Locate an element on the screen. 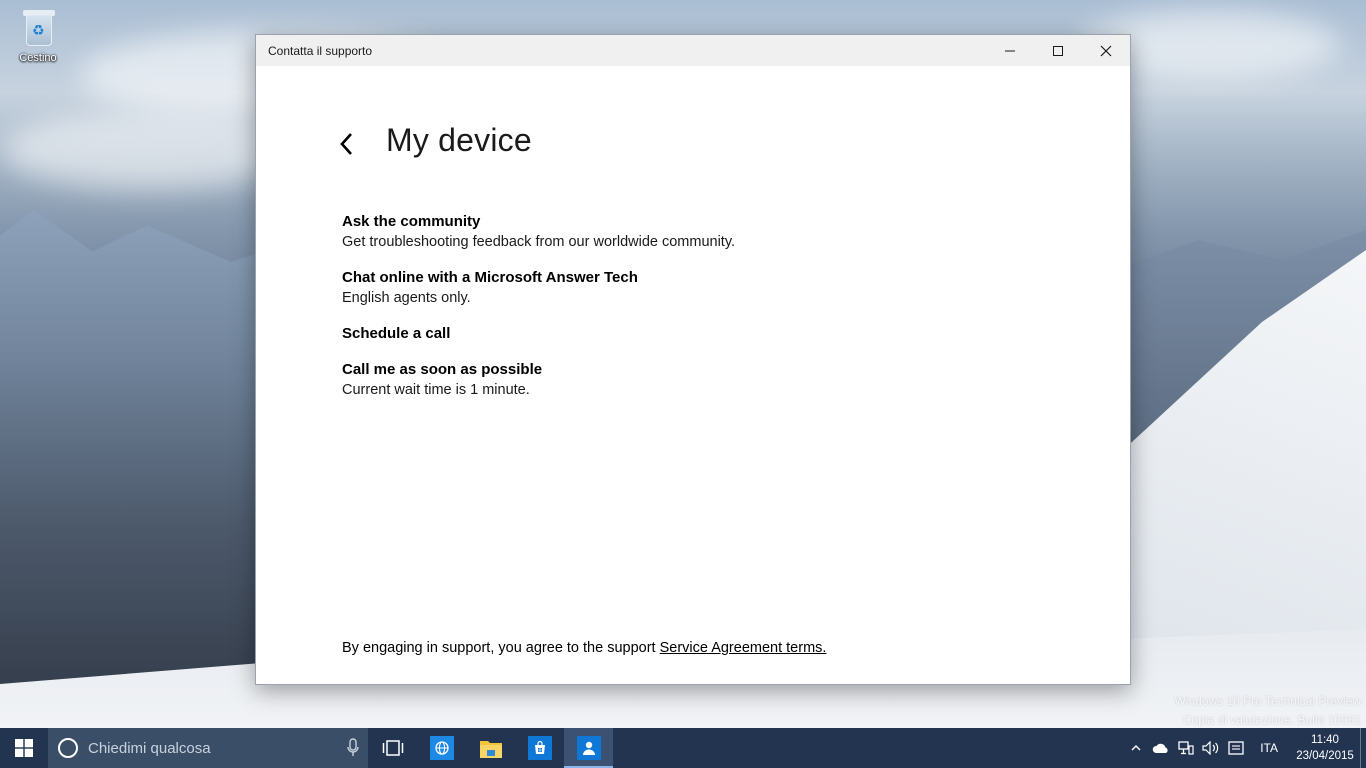 The height and width of the screenshot is (768, 1366). taskbar-contact-support-button is located at coordinates (588, 748).